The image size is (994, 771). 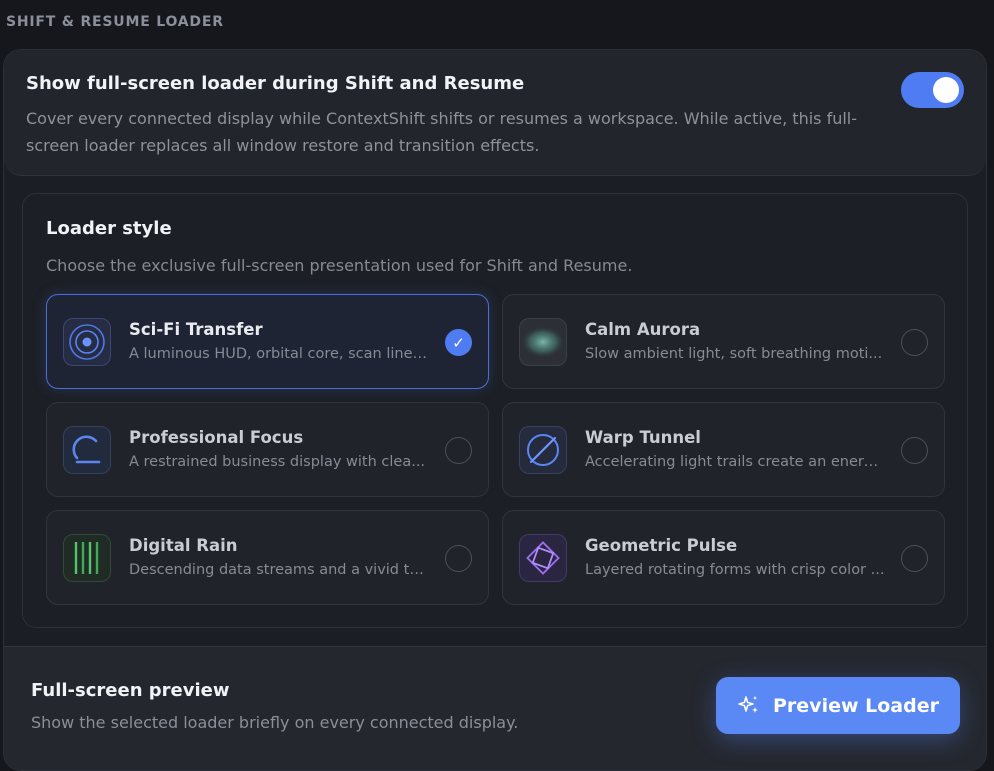 What do you see at coordinates (458, 342) in the screenshot?
I see `check-icon: ✓` at bounding box center [458, 342].